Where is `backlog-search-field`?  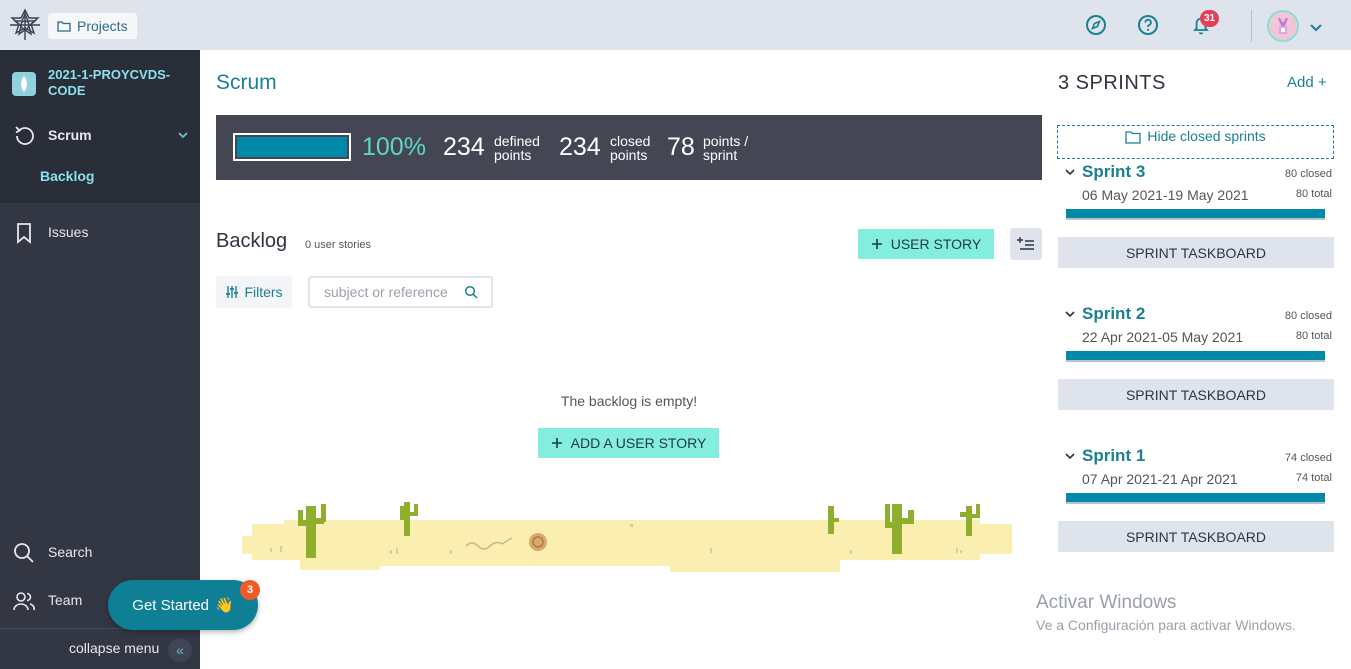 backlog-search-field is located at coordinates (400, 292).